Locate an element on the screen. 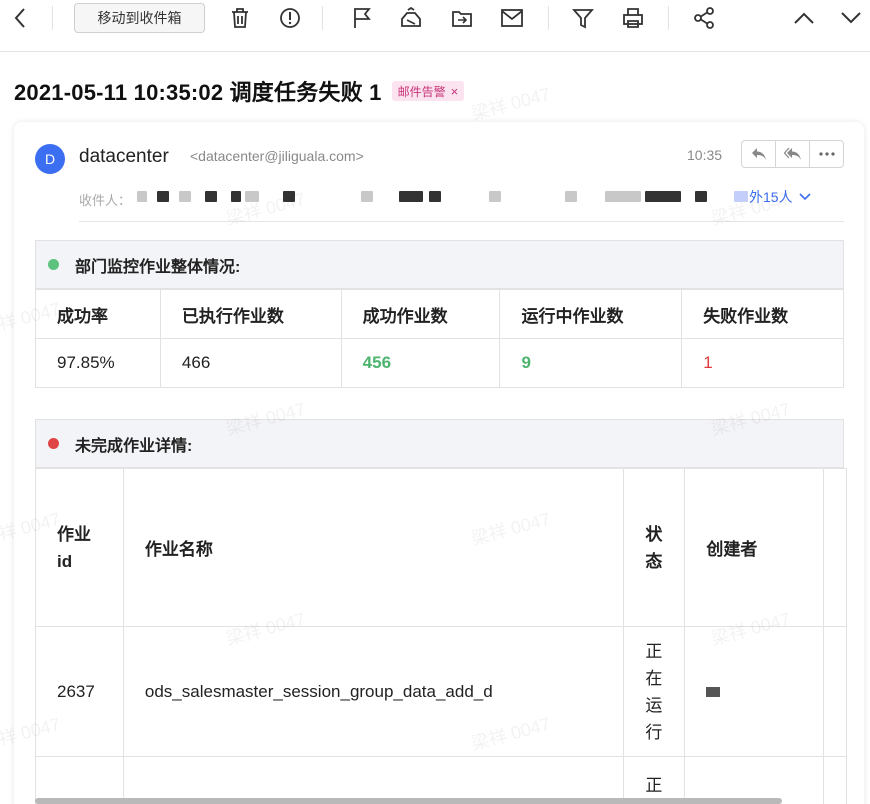 The width and height of the screenshot is (870, 804). table-header-cell: 作业名称 is located at coordinates (373, 547).